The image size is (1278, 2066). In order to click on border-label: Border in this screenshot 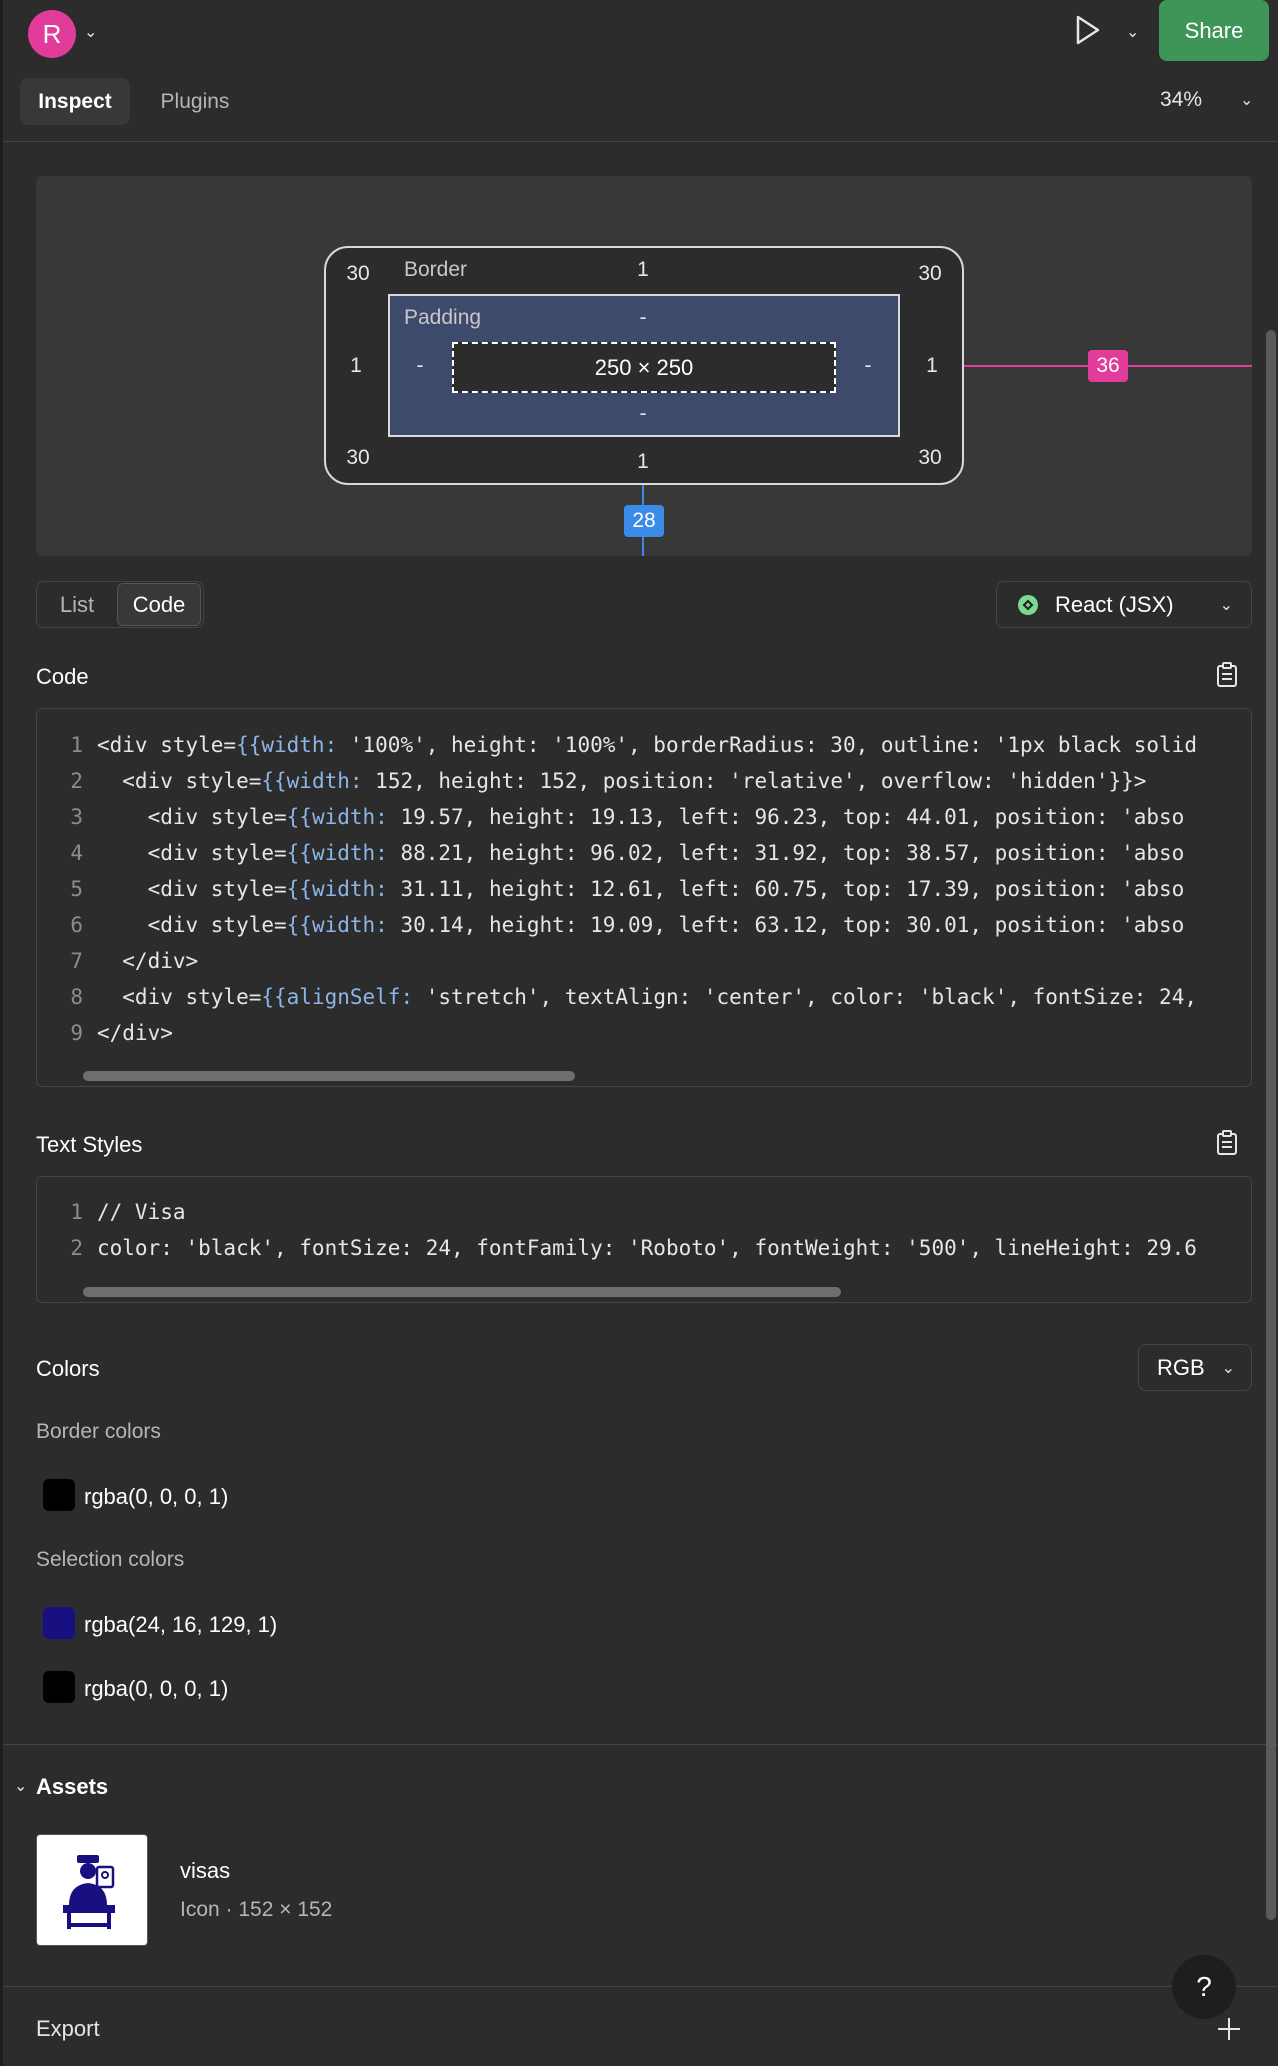, I will do `click(436, 269)`.